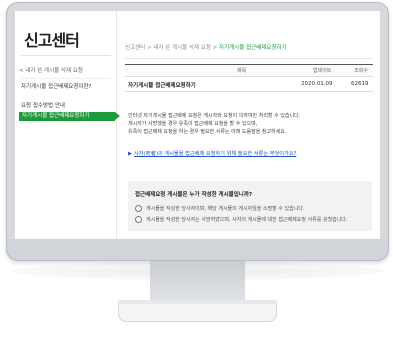 This screenshot has height=343, width=396. What do you see at coordinates (69, 116) in the screenshot?
I see `sidebar-item-request: 자기게시물 접근배제요청하기` at bounding box center [69, 116].